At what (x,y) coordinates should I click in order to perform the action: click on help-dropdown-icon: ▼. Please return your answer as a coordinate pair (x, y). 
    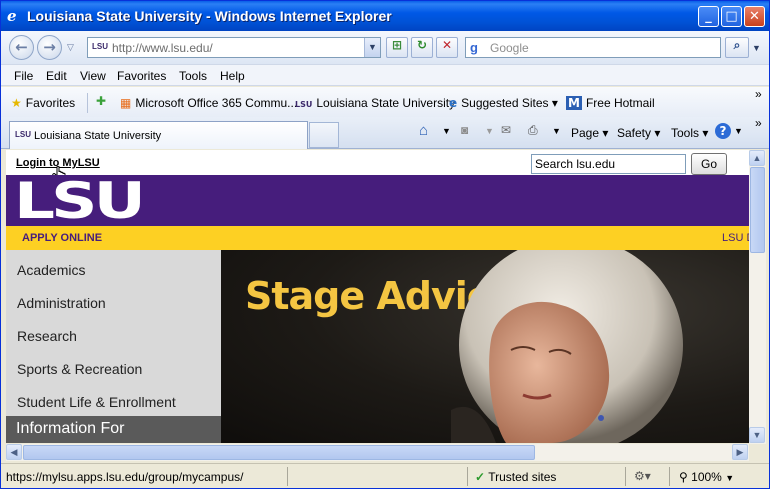
    Looking at the image, I should click on (738, 131).